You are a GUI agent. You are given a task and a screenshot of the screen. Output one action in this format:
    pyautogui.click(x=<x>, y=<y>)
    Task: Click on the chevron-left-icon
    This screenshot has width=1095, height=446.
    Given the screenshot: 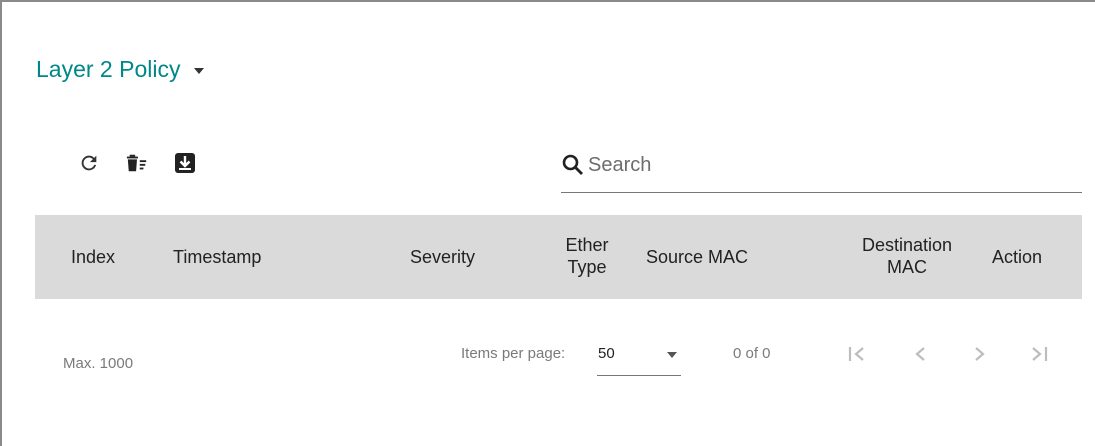 What is the action you would take?
    pyautogui.click(x=920, y=354)
    